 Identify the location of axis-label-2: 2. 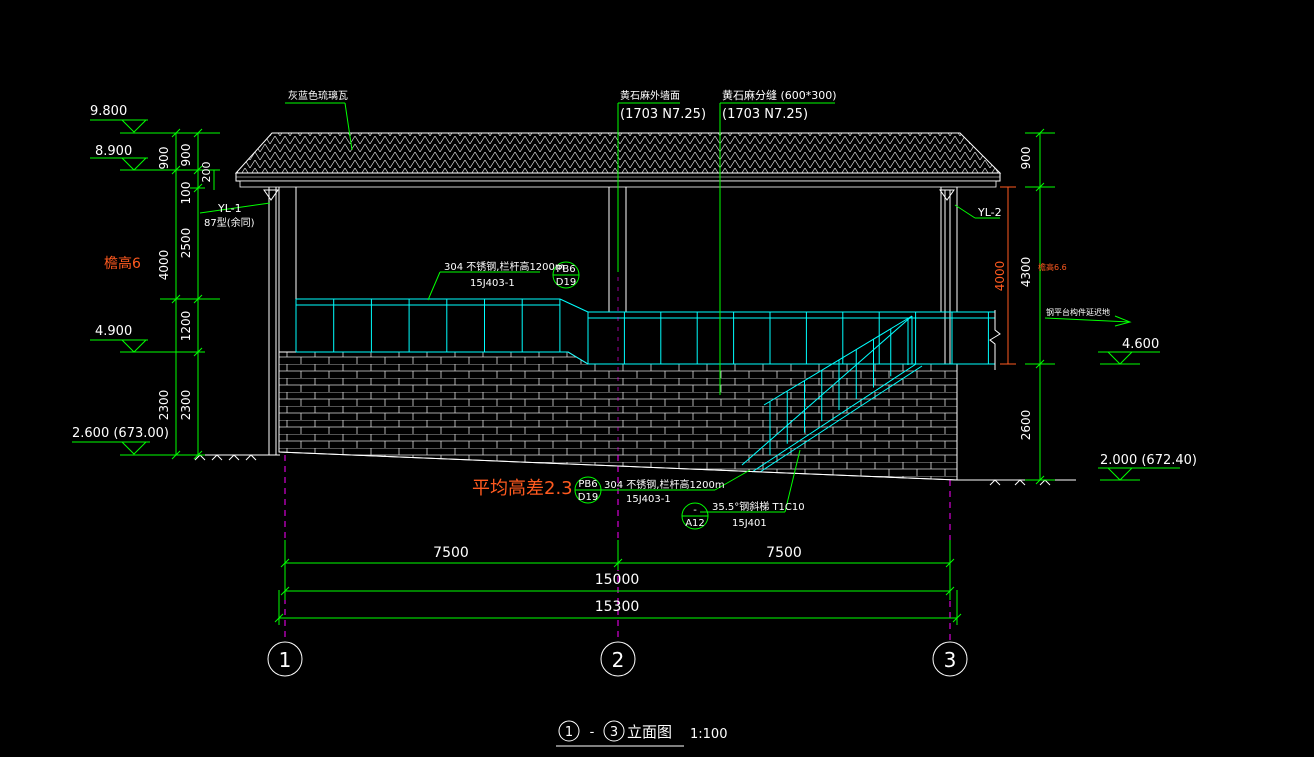
(618, 660).